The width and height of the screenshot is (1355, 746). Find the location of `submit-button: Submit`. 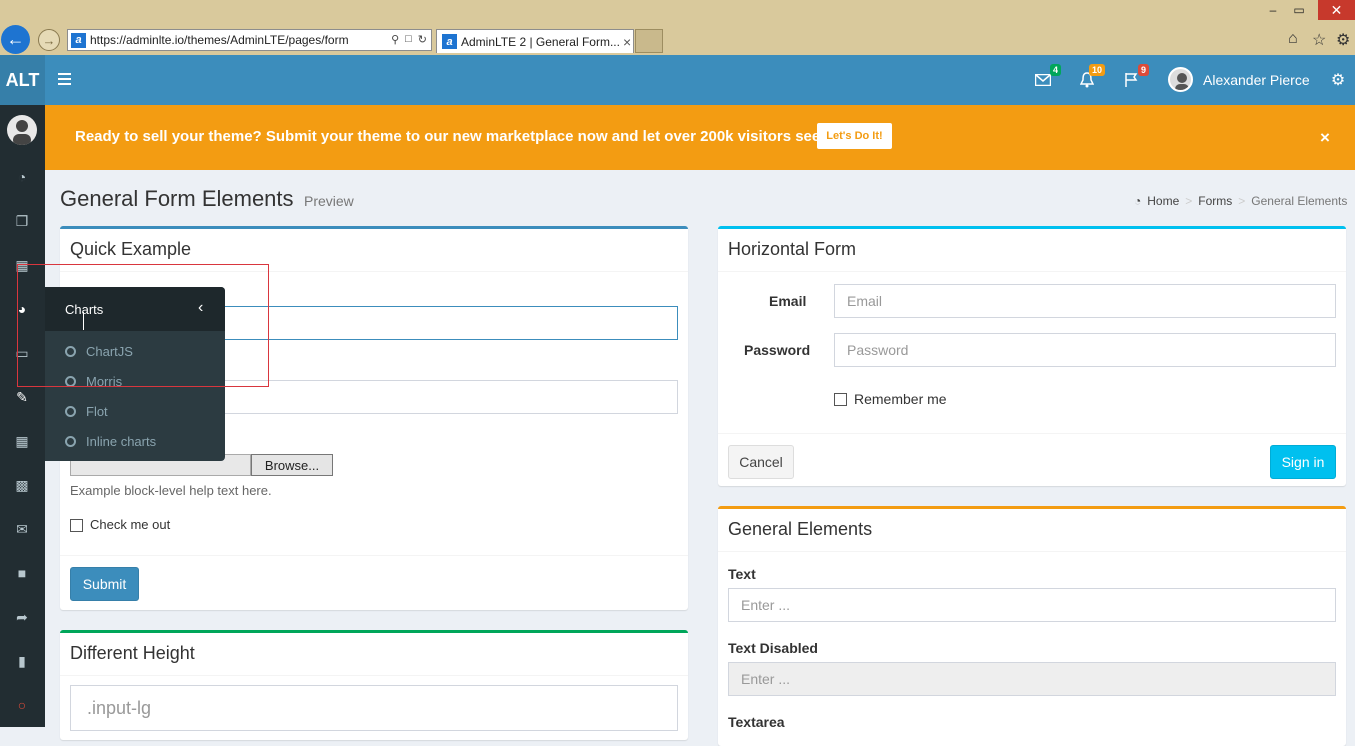

submit-button: Submit is located at coordinates (104, 584).